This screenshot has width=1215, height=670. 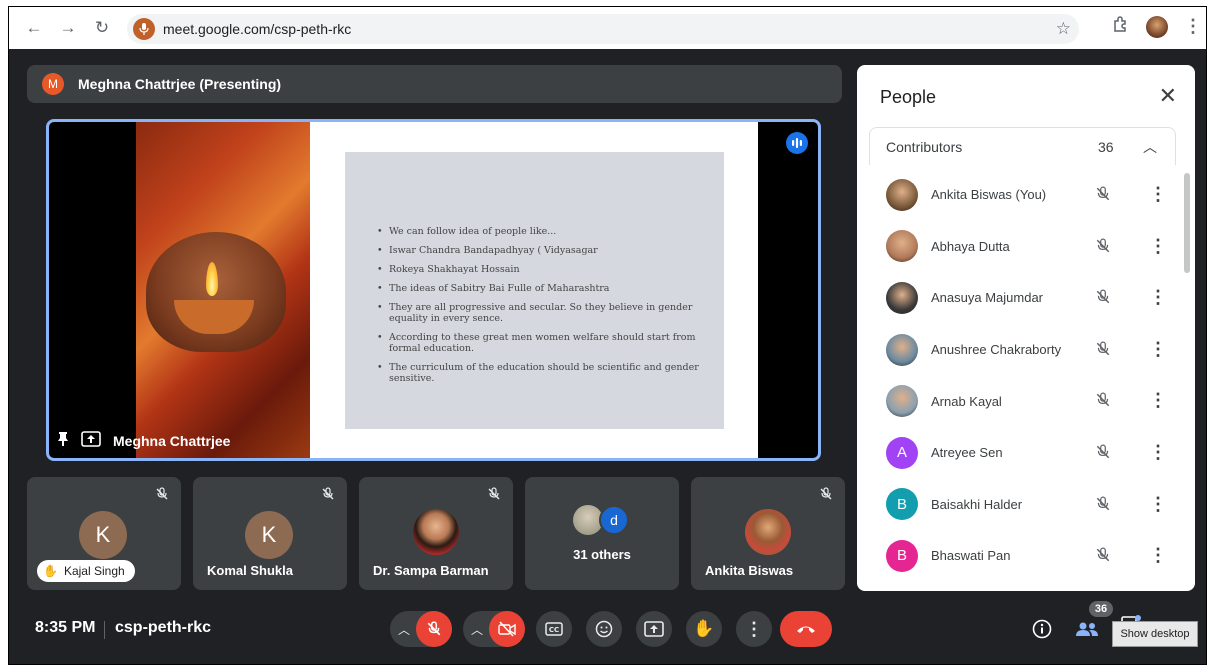 I want to click on person-row: Anasuya Majumdar ⋮, so click(x=1022, y=298).